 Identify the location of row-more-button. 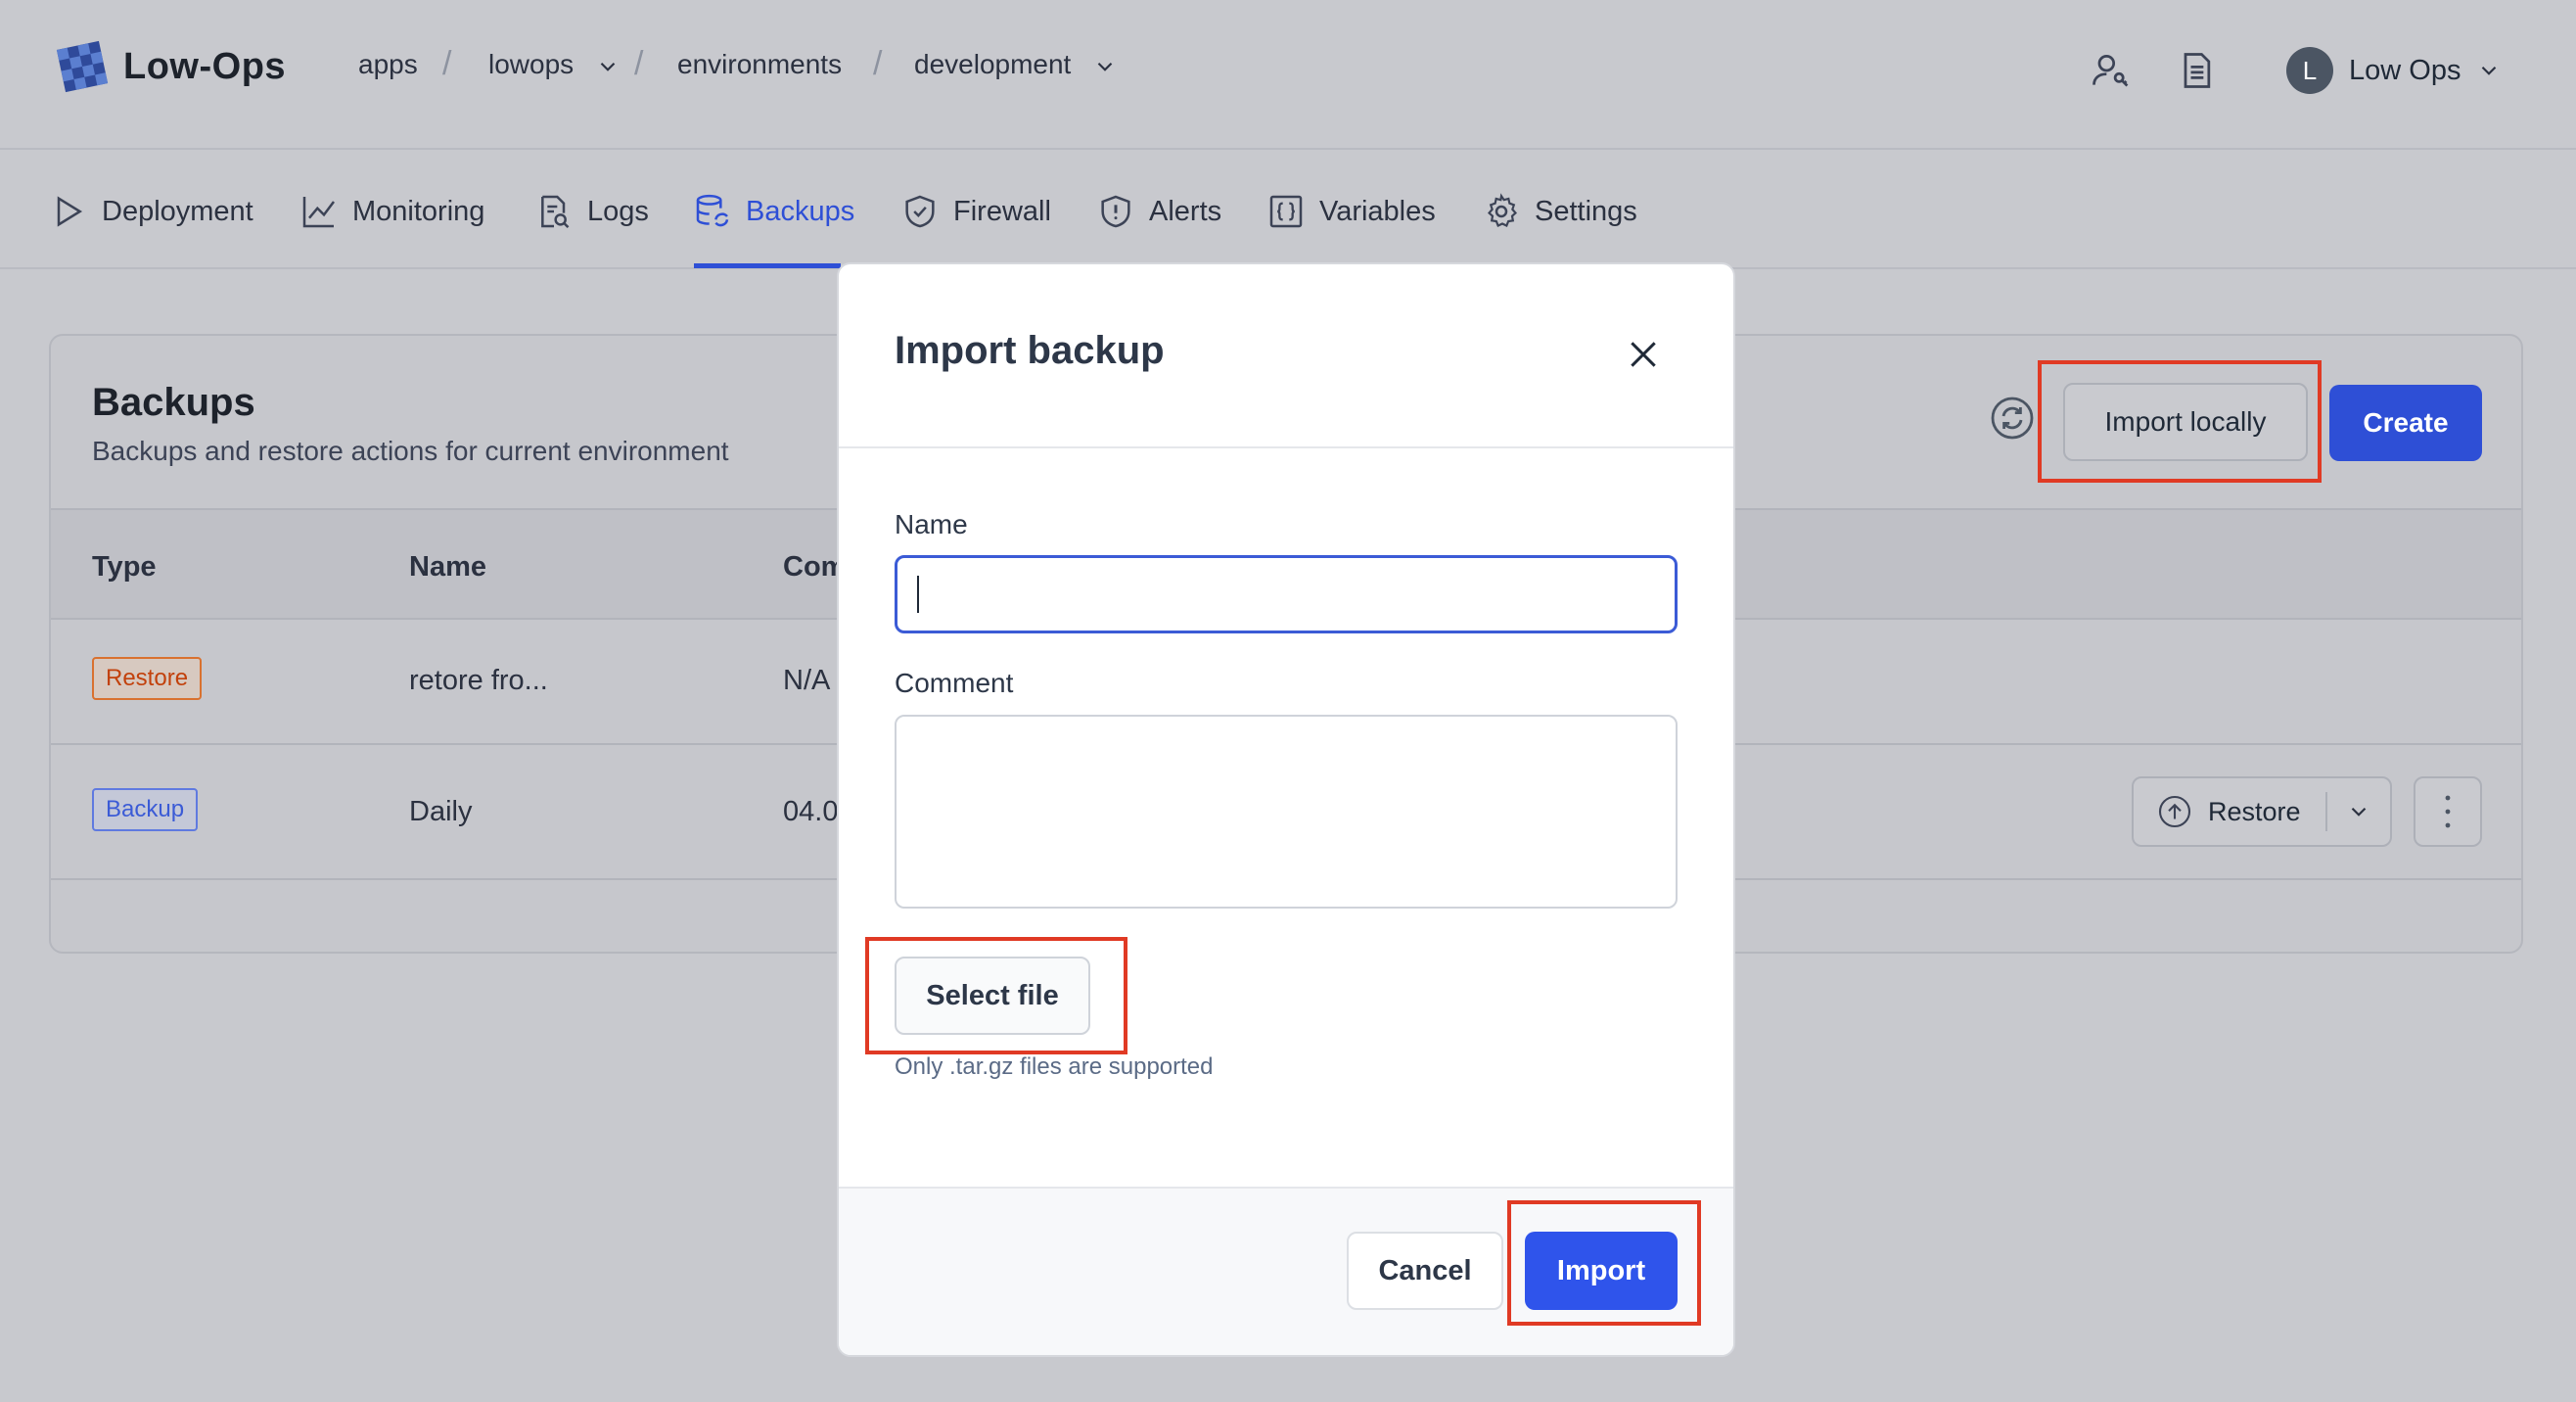
(2448, 812).